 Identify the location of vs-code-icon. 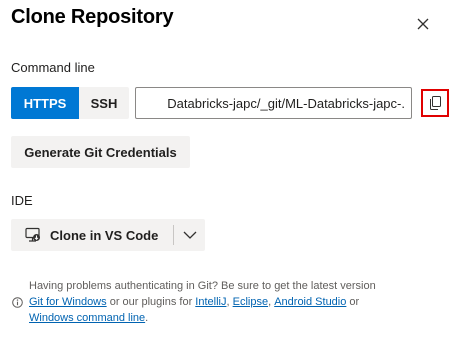
(33, 235).